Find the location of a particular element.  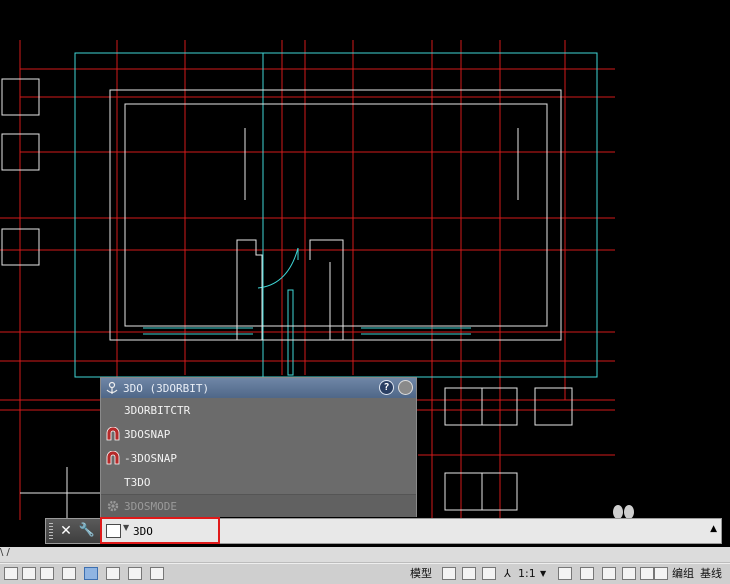

autocomplete-item-3dosmode: 3DOSMODE is located at coordinates (258, 505).